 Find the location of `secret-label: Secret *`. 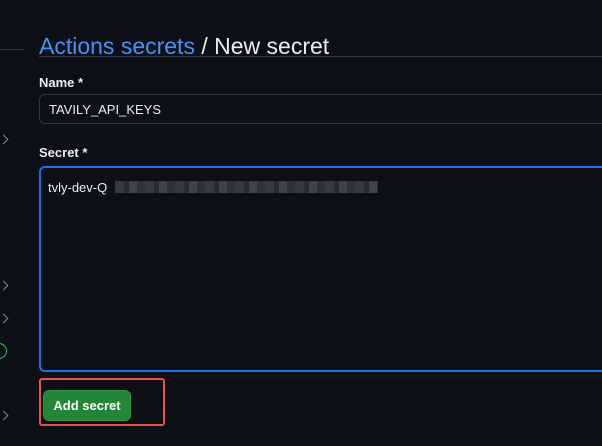

secret-label: Secret * is located at coordinates (63, 152).